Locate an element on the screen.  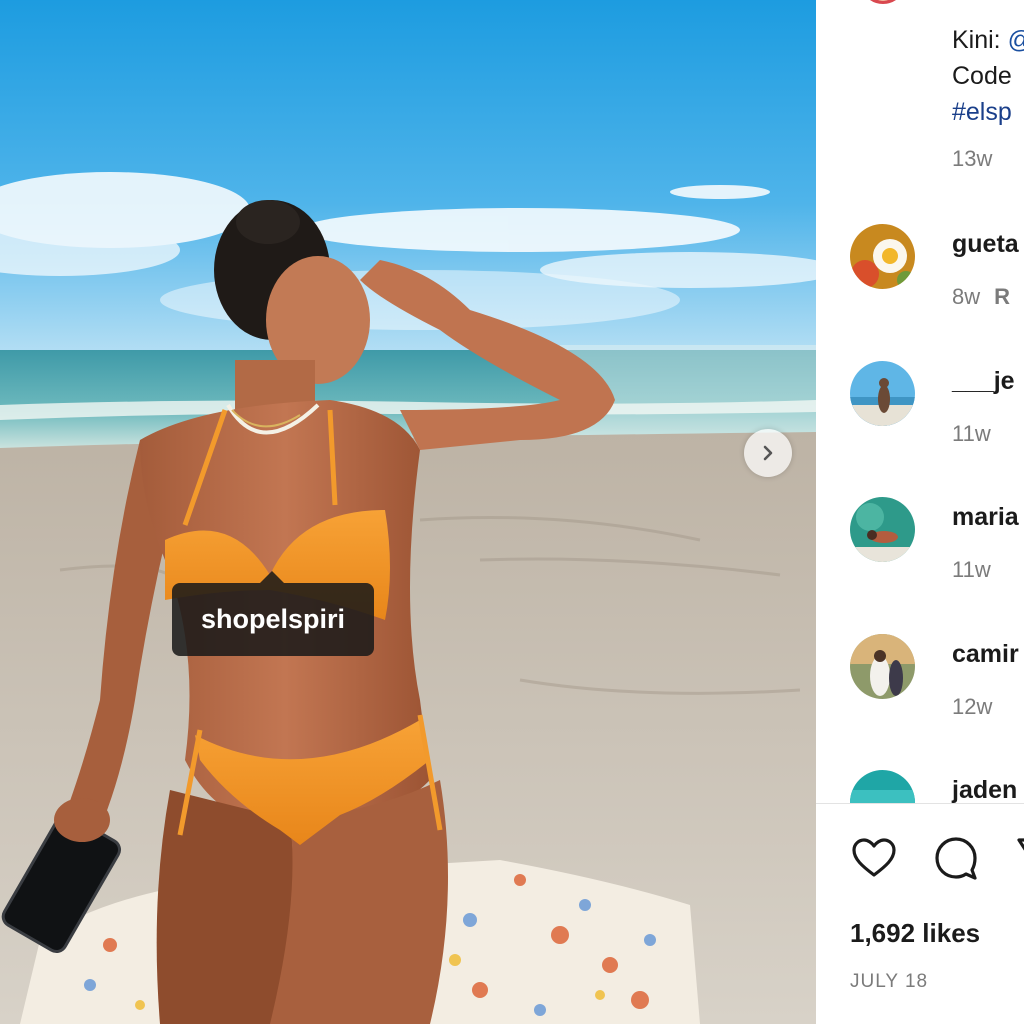
next-photo-button is located at coordinates (768, 453).